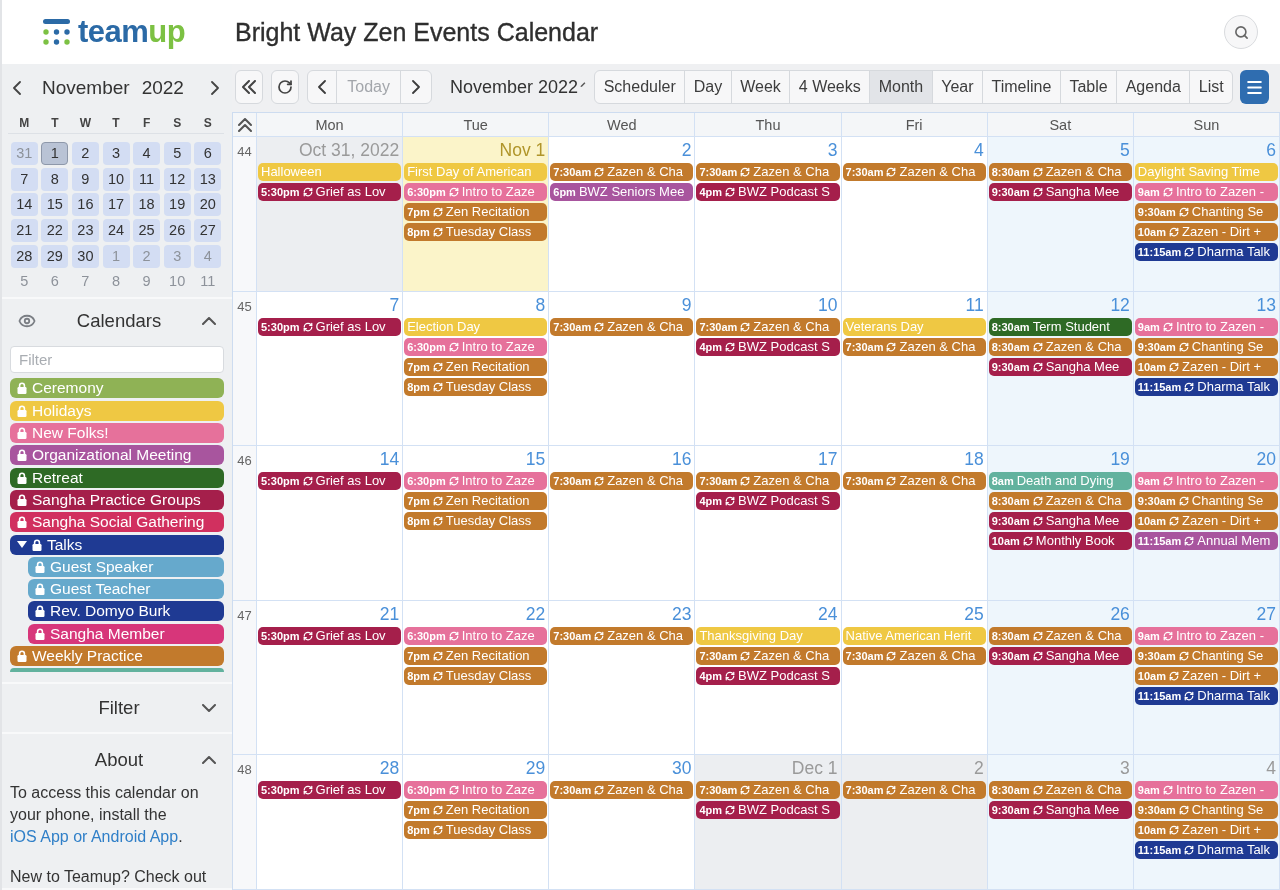  I want to click on mini-calendar-day: 22, so click(55, 231).